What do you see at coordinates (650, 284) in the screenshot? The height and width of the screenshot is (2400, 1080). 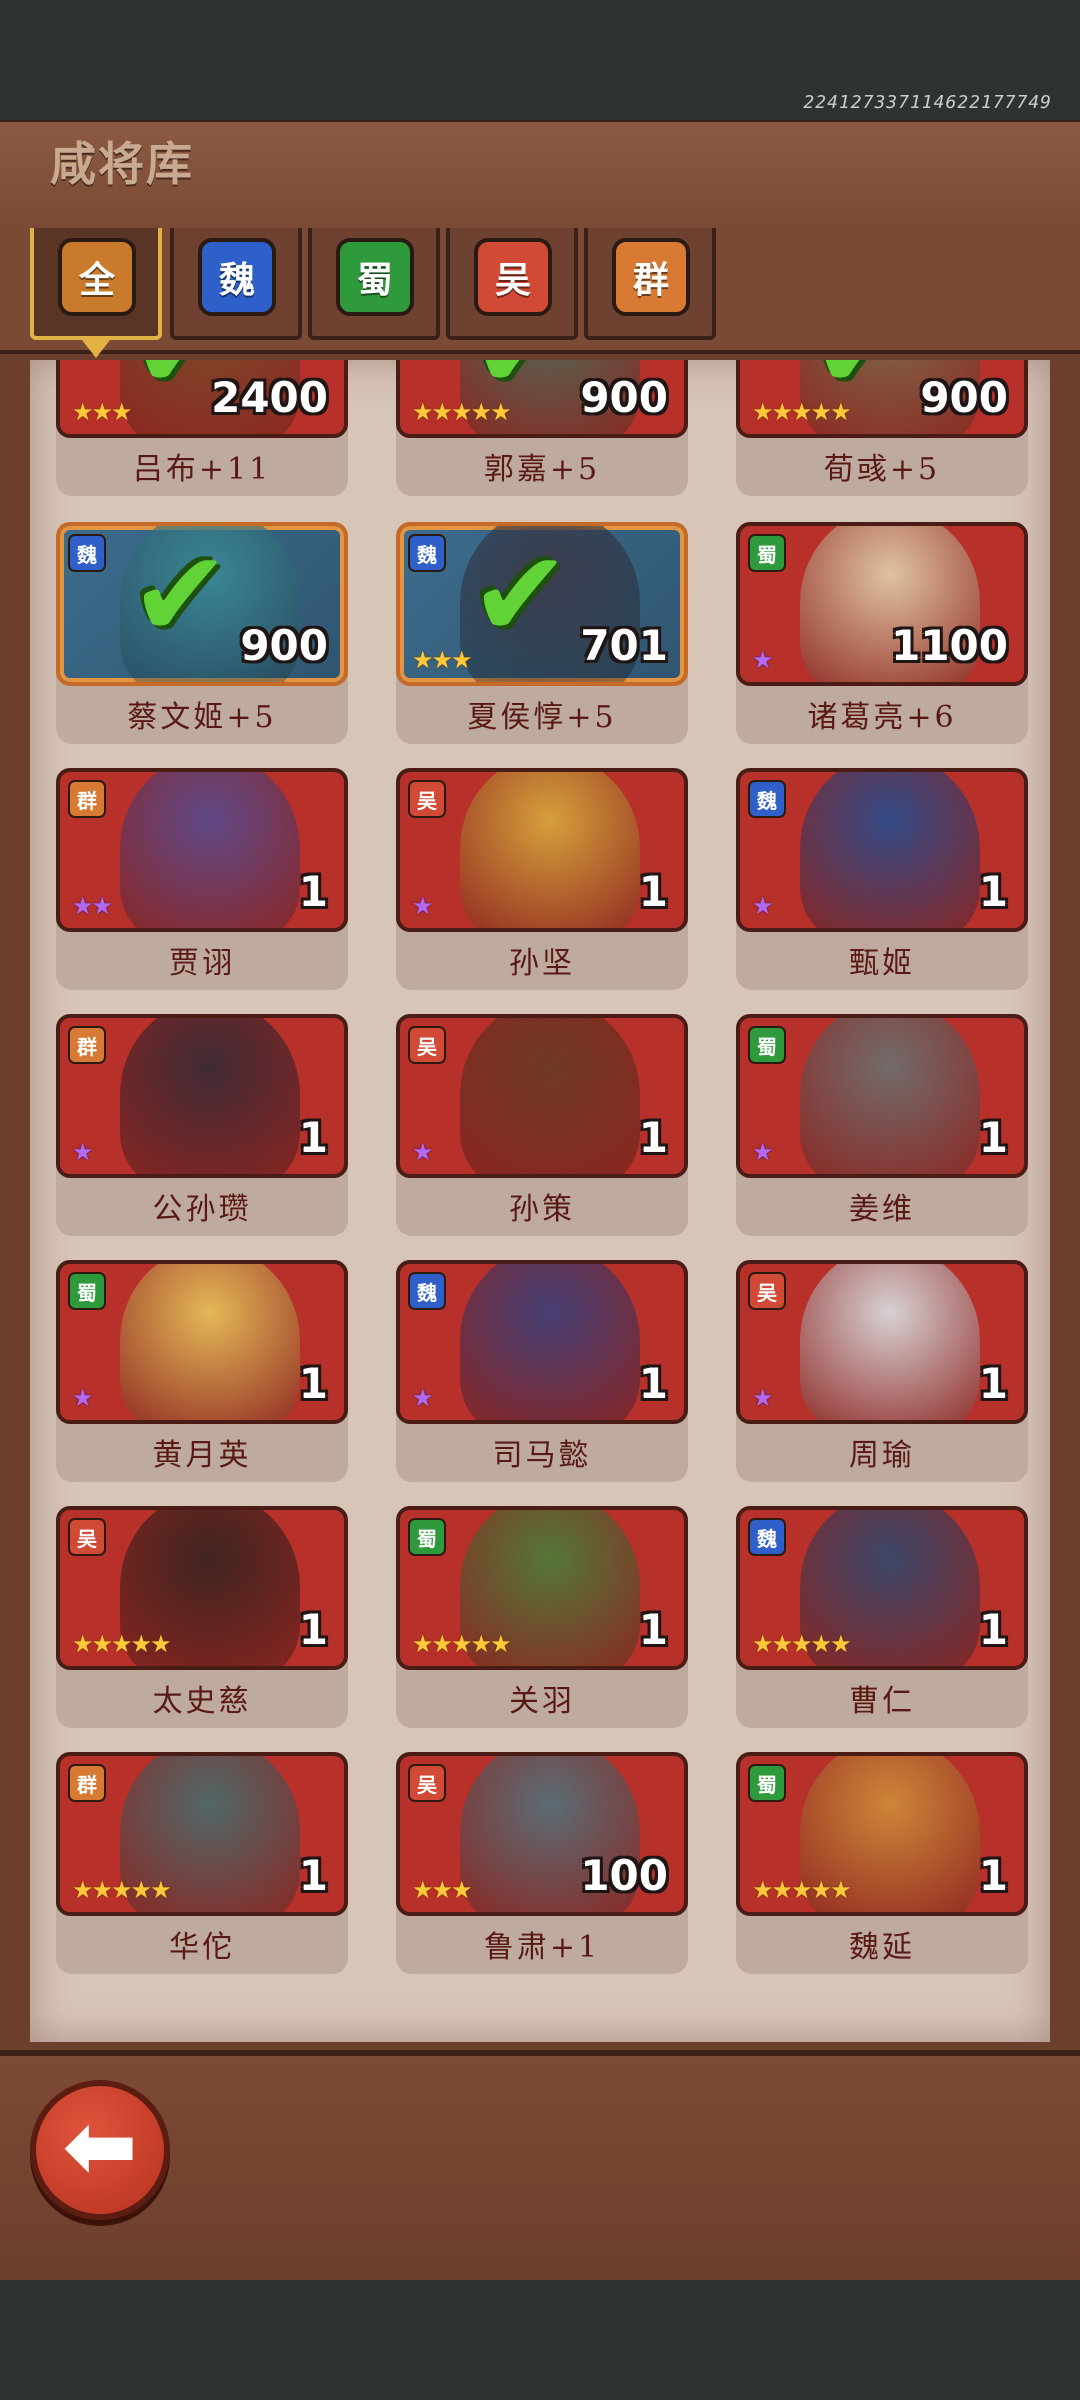 I see `tab-4: 群` at bounding box center [650, 284].